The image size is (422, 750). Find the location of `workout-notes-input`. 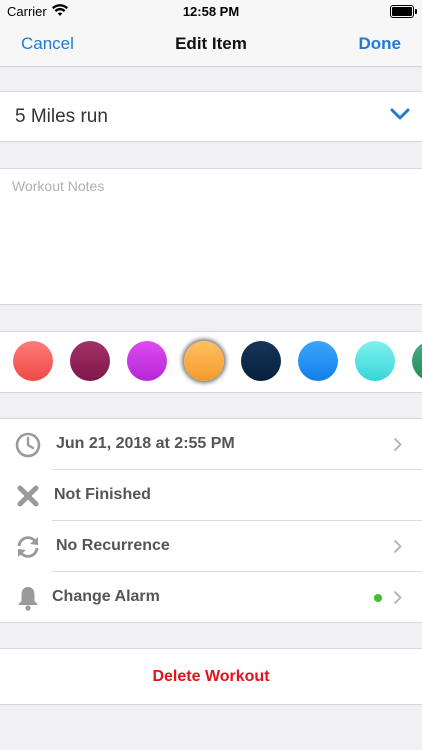

workout-notes-input is located at coordinates (209, 235).